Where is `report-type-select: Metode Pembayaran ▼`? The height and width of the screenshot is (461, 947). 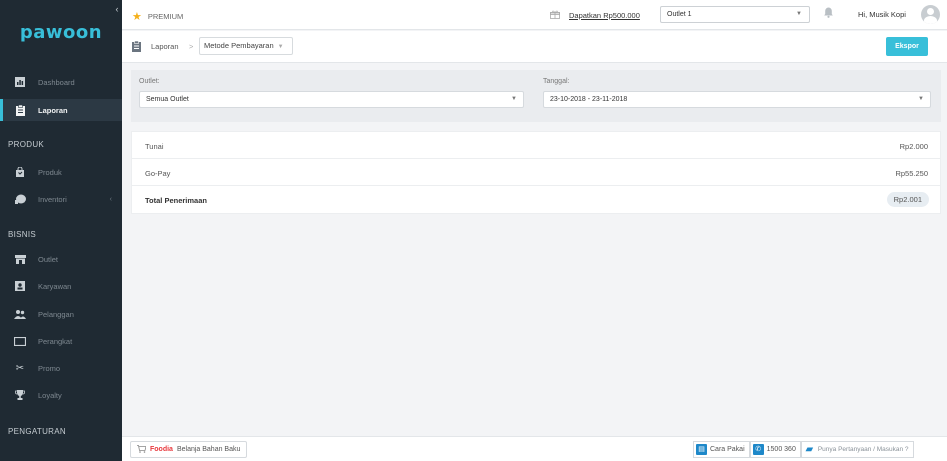 report-type-select: Metode Pembayaran ▼ is located at coordinates (246, 46).